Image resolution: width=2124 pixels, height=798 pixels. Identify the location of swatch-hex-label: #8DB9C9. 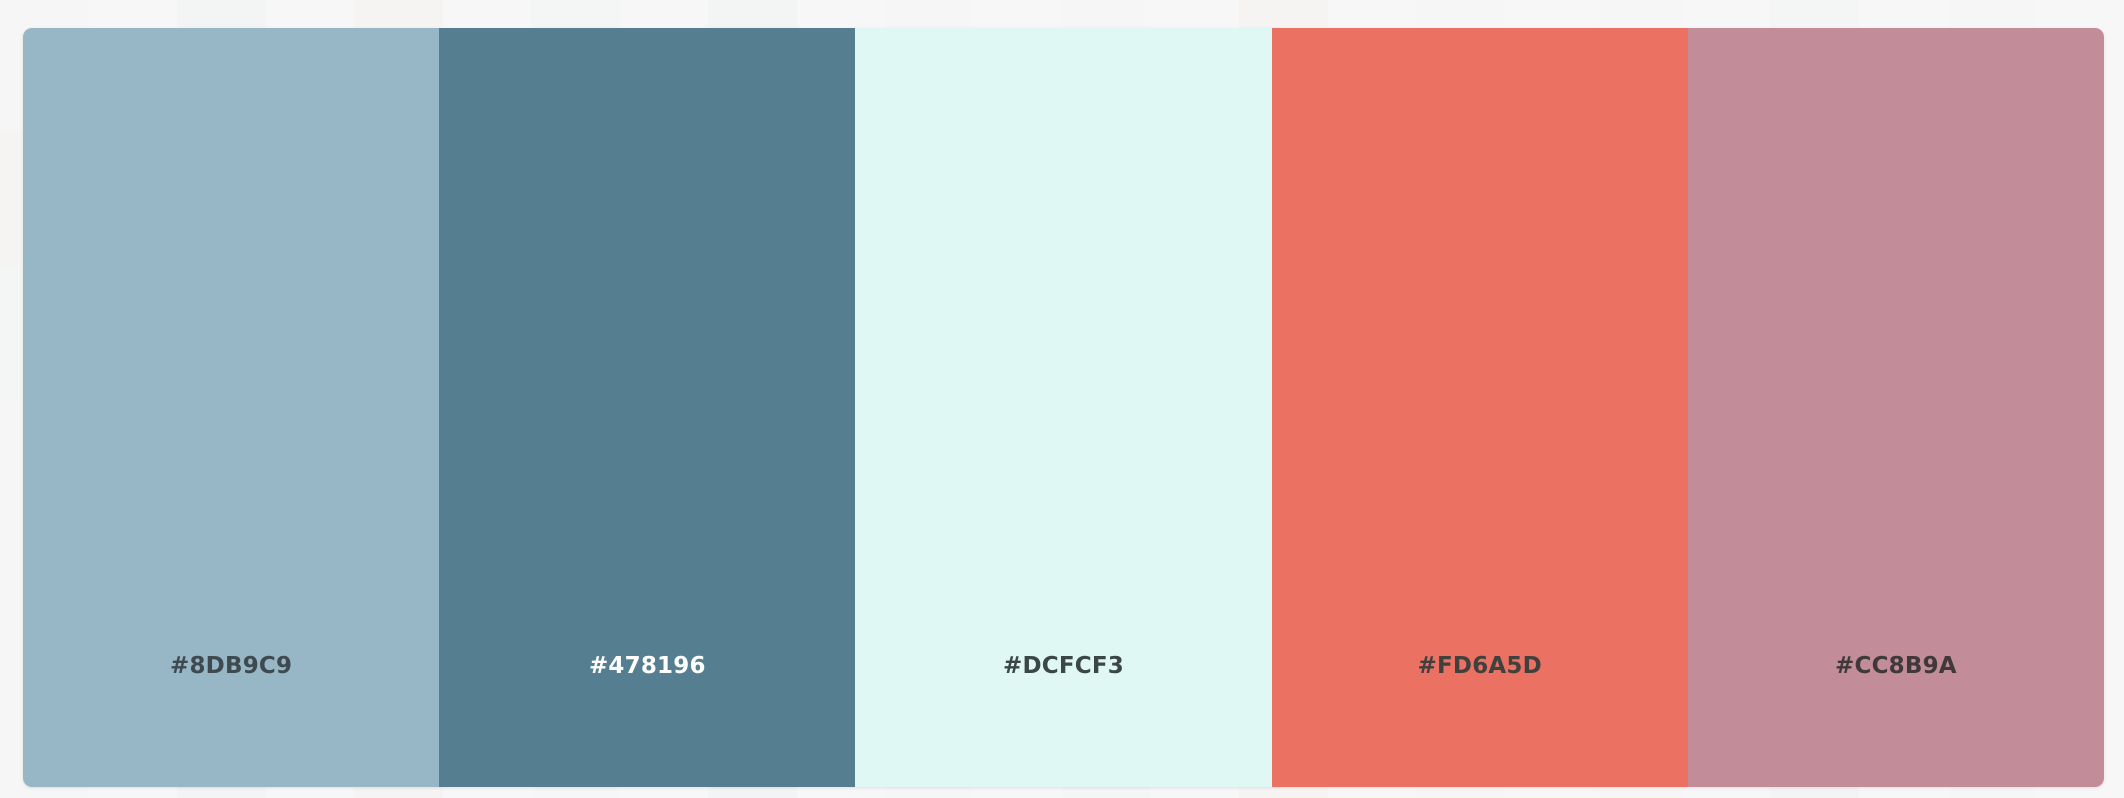
(231, 666).